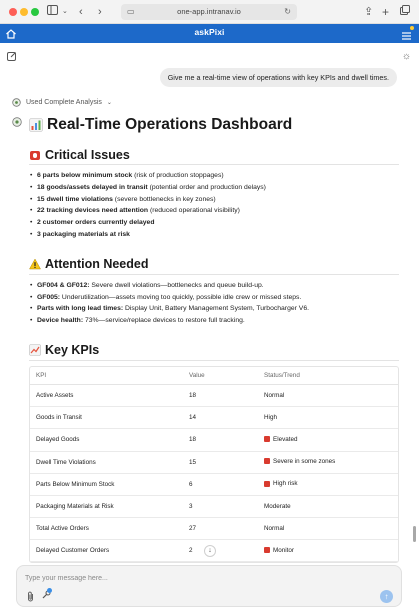 The image size is (419, 613). Describe the element at coordinates (35, 155) in the screenshot. I see `siren-icon` at that location.